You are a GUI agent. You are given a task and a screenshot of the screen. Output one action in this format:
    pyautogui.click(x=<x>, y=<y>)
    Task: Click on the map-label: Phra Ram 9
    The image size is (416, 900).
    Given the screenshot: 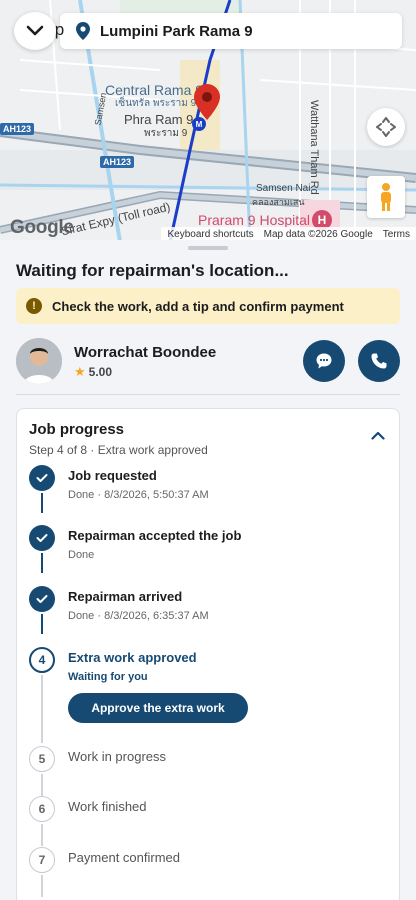 What is the action you would take?
    pyautogui.click(x=159, y=119)
    